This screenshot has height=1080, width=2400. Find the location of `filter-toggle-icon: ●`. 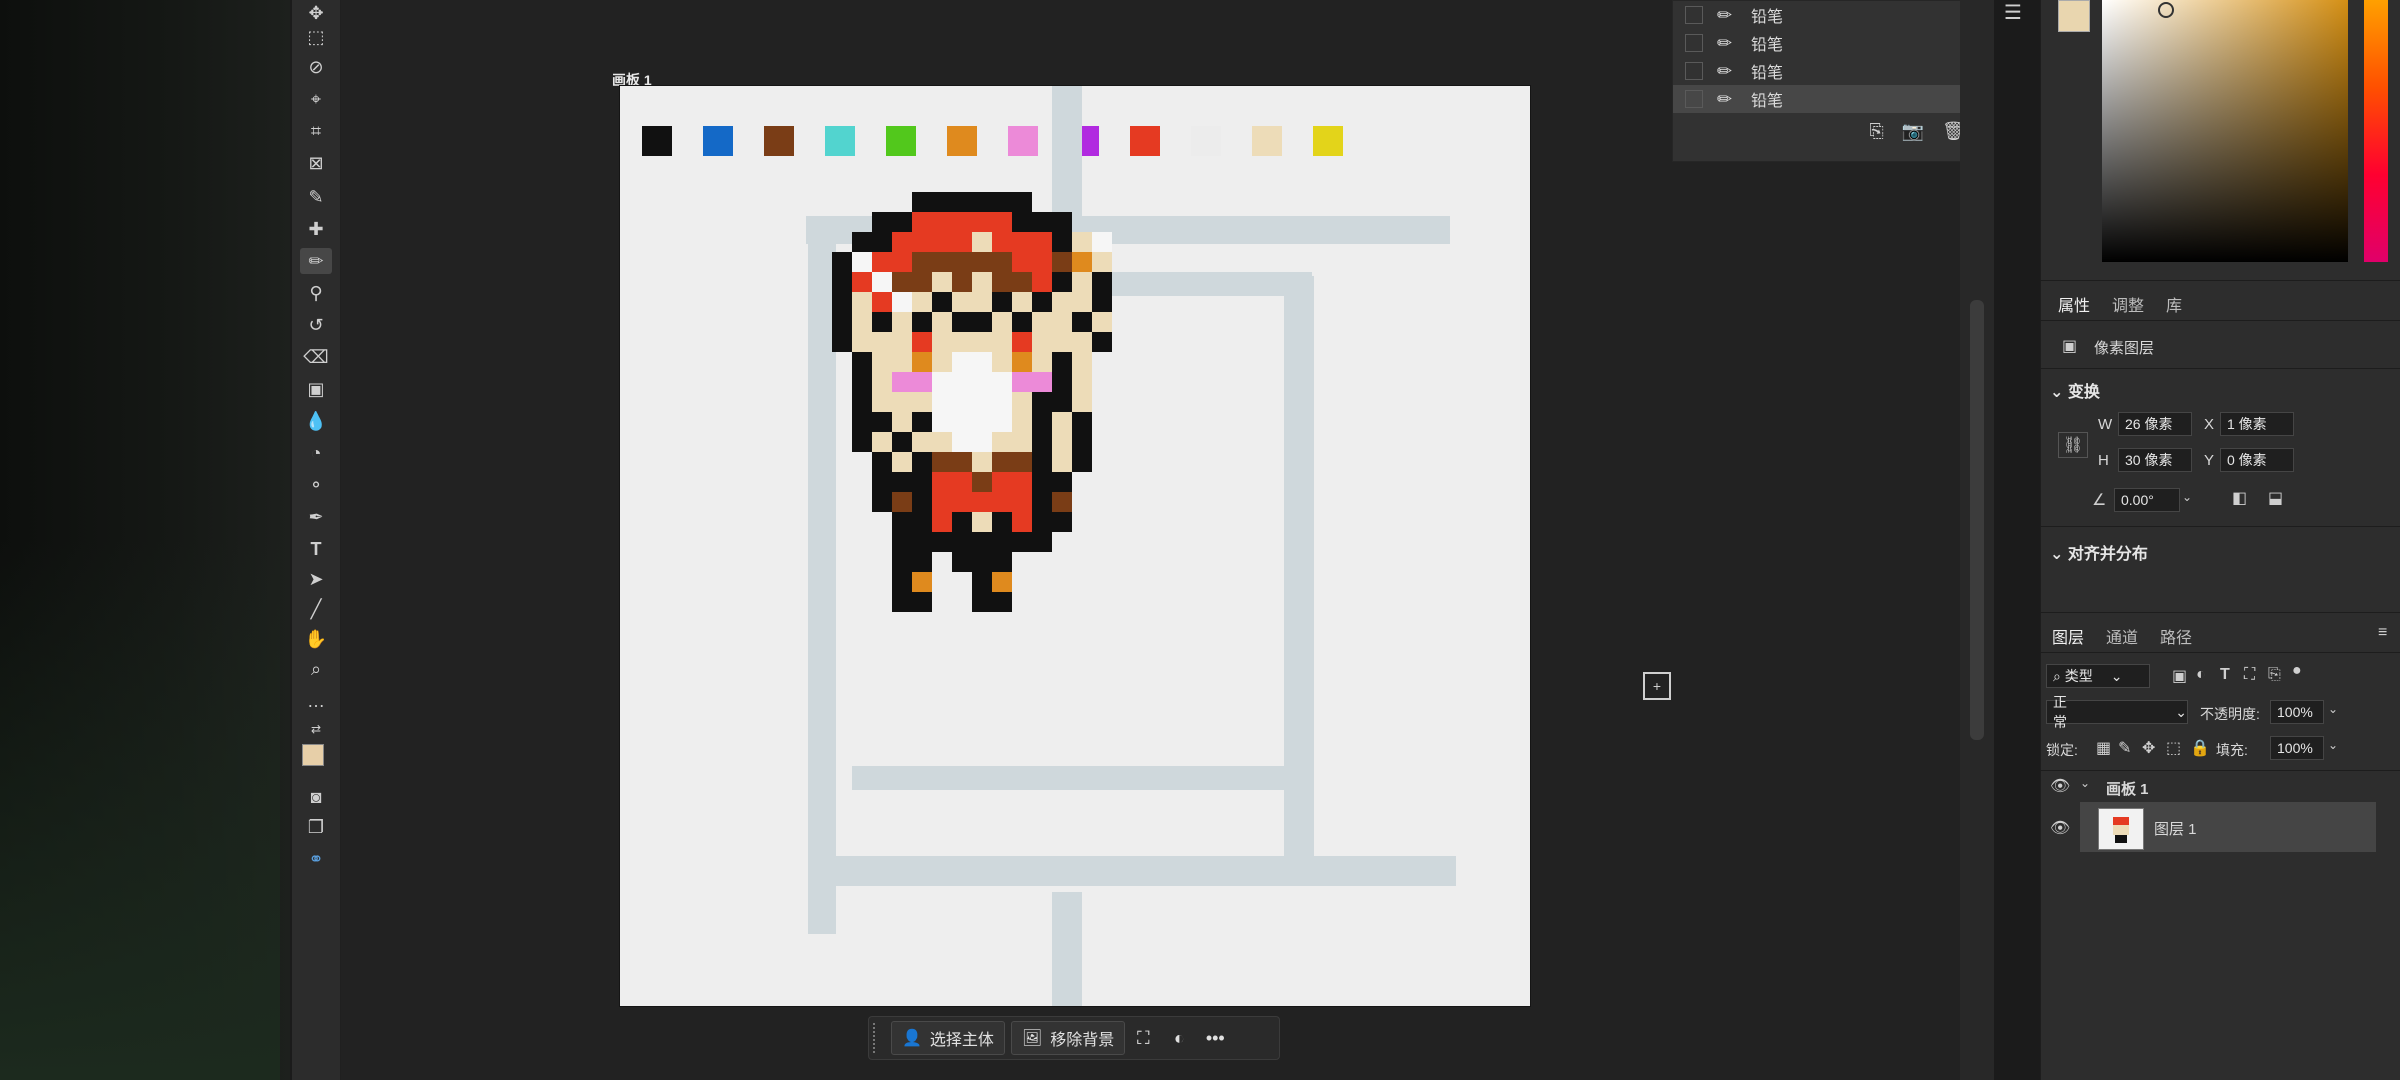

filter-toggle-icon: ● is located at coordinates (2297, 671).